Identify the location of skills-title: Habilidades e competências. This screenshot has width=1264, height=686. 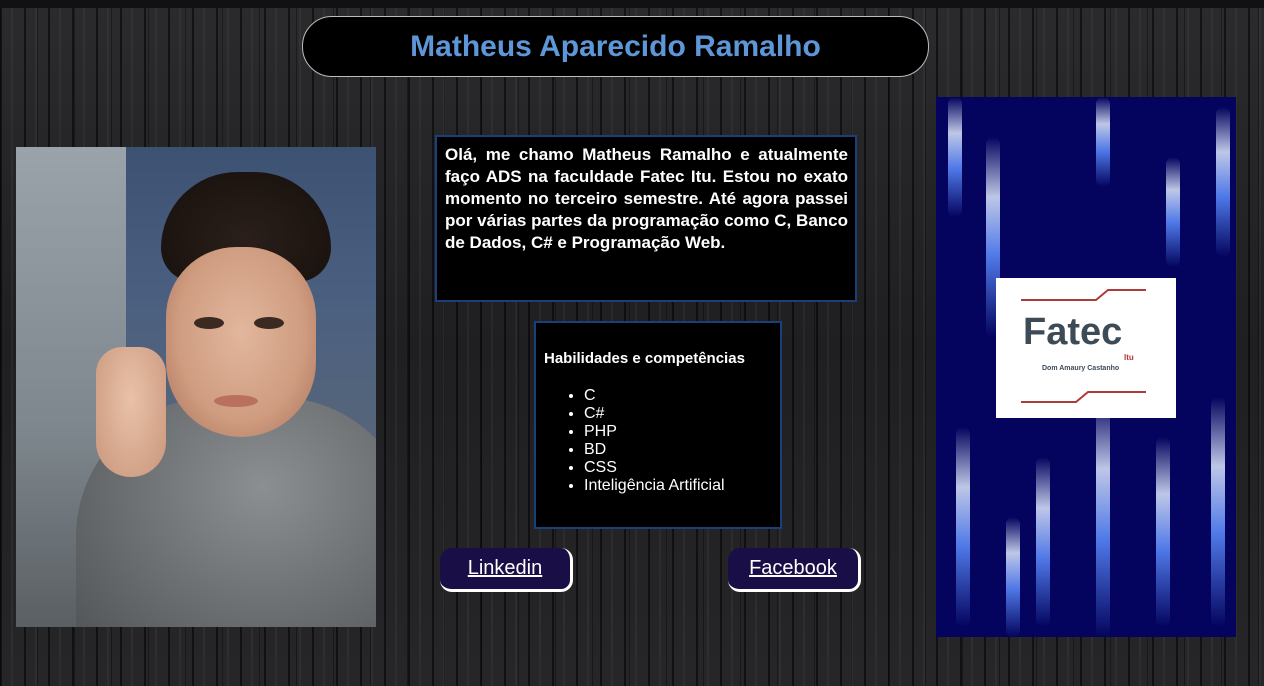
(644, 358).